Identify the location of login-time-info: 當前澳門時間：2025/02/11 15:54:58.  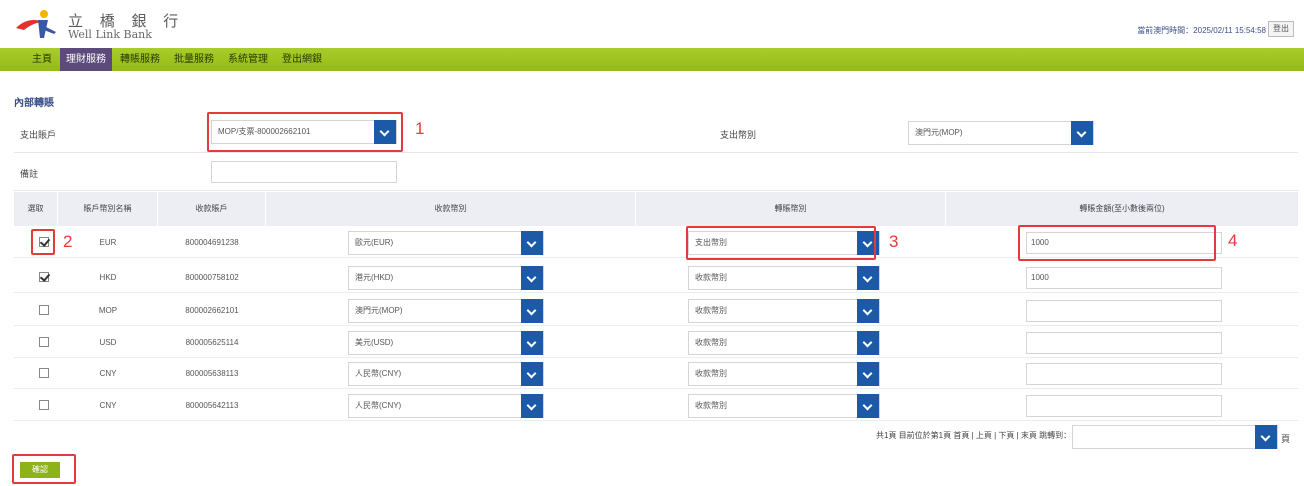
(1201, 30).